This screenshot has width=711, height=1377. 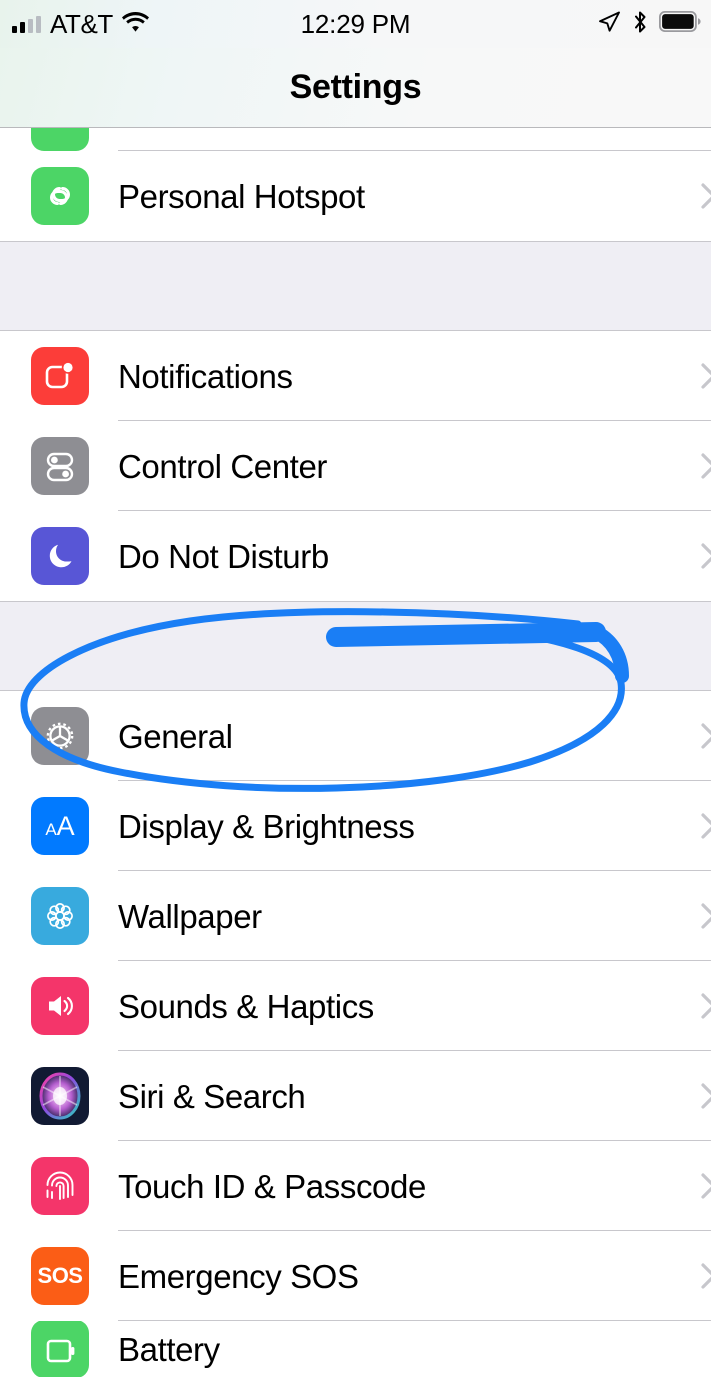 What do you see at coordinates (355, 466) in the screenshot?
I see `settings-row-control-center: Control Center` at bounding box center [355, 466].